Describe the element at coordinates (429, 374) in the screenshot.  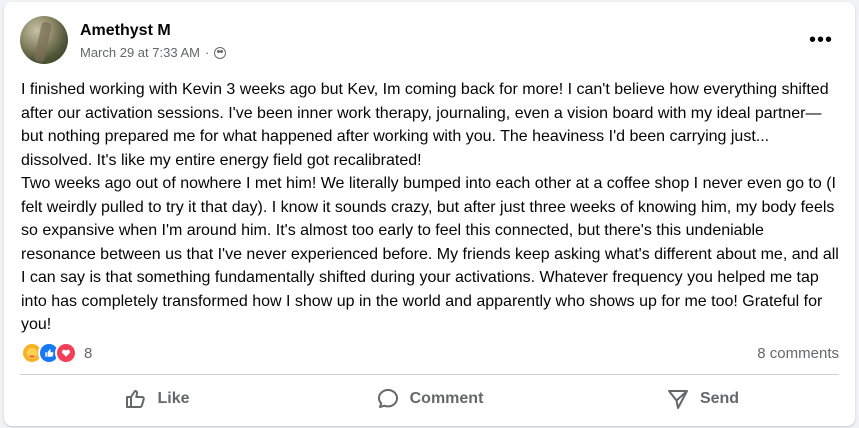
I see `actions-divider` at that location.